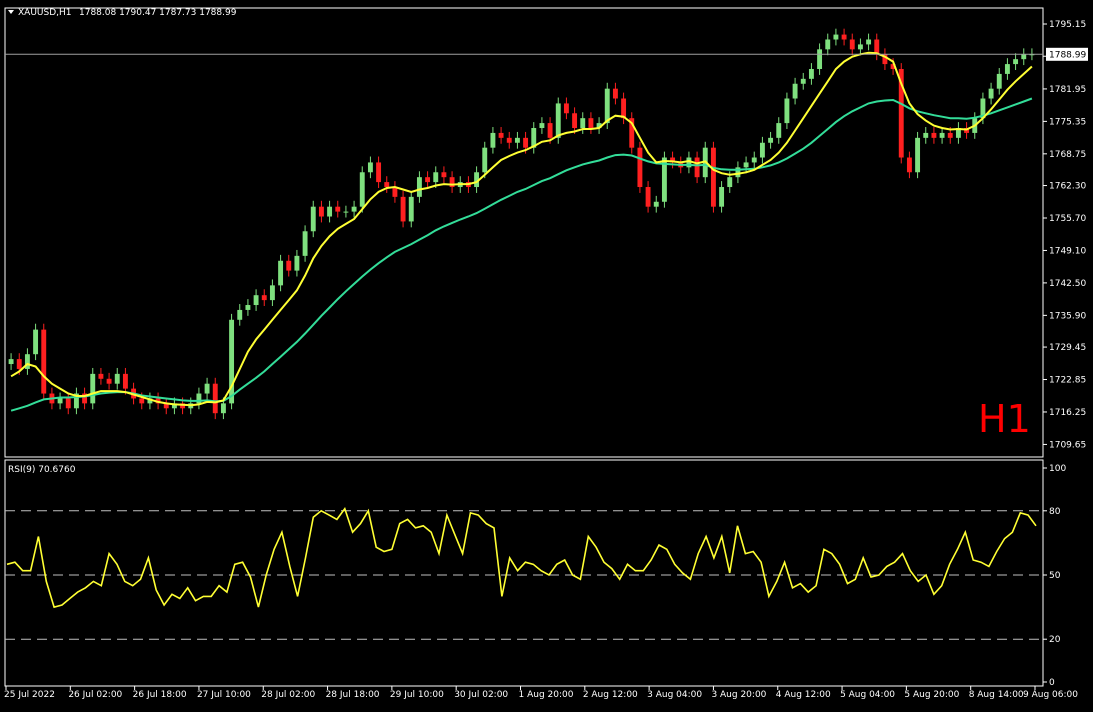 The width and height of the screenshot is (1093, 712). I want to click on time-tick-label: 5 Aug 20:00, so click(931, 695).